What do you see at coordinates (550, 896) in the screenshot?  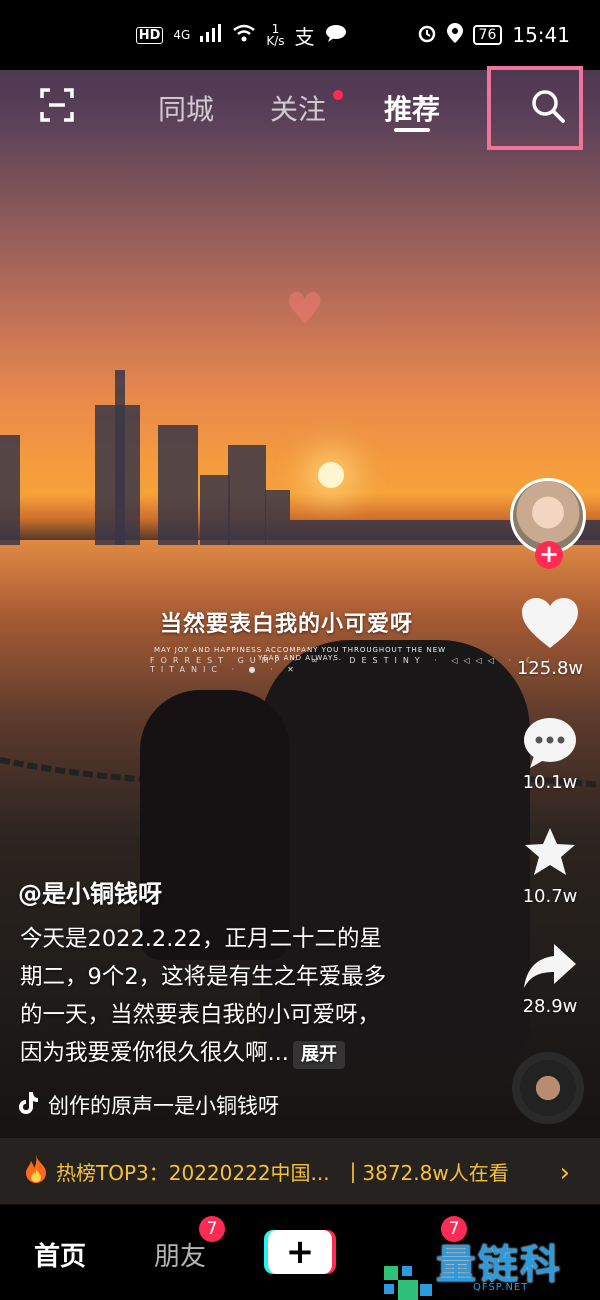 I see `favorite-count: 10.7w` at bounding box center [550, 896].